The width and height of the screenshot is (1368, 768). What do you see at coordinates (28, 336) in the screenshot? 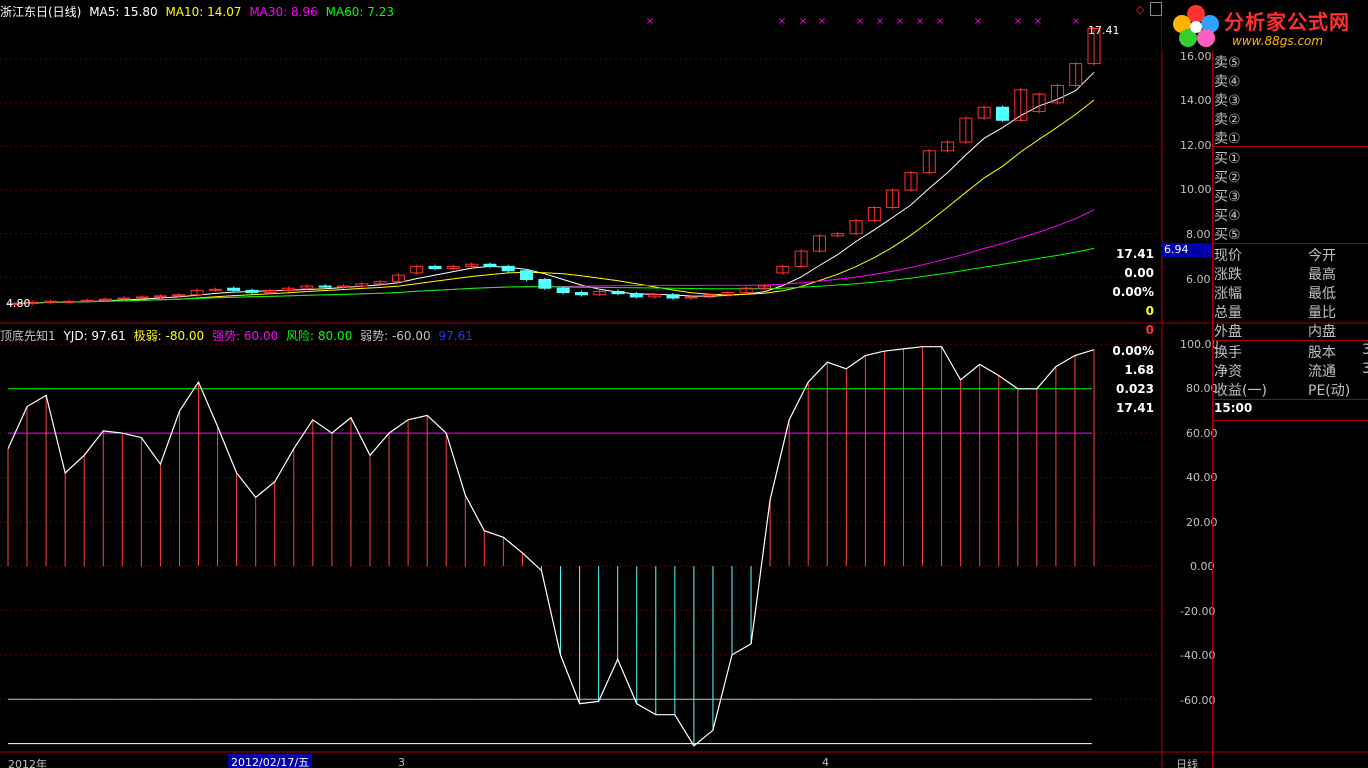
I see `indicator-name: 顶底先知1` at bounding box center [28, 336].